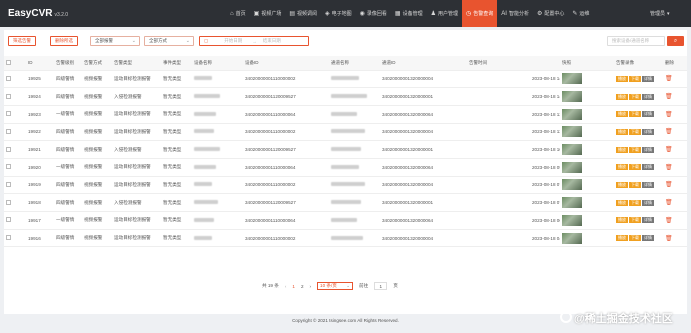 This screenshot has width=691, height=333. Describe the element at coordinates (22, 41) in the screenshot. I see `filter-alarm-button: 筛选告警` at that location.